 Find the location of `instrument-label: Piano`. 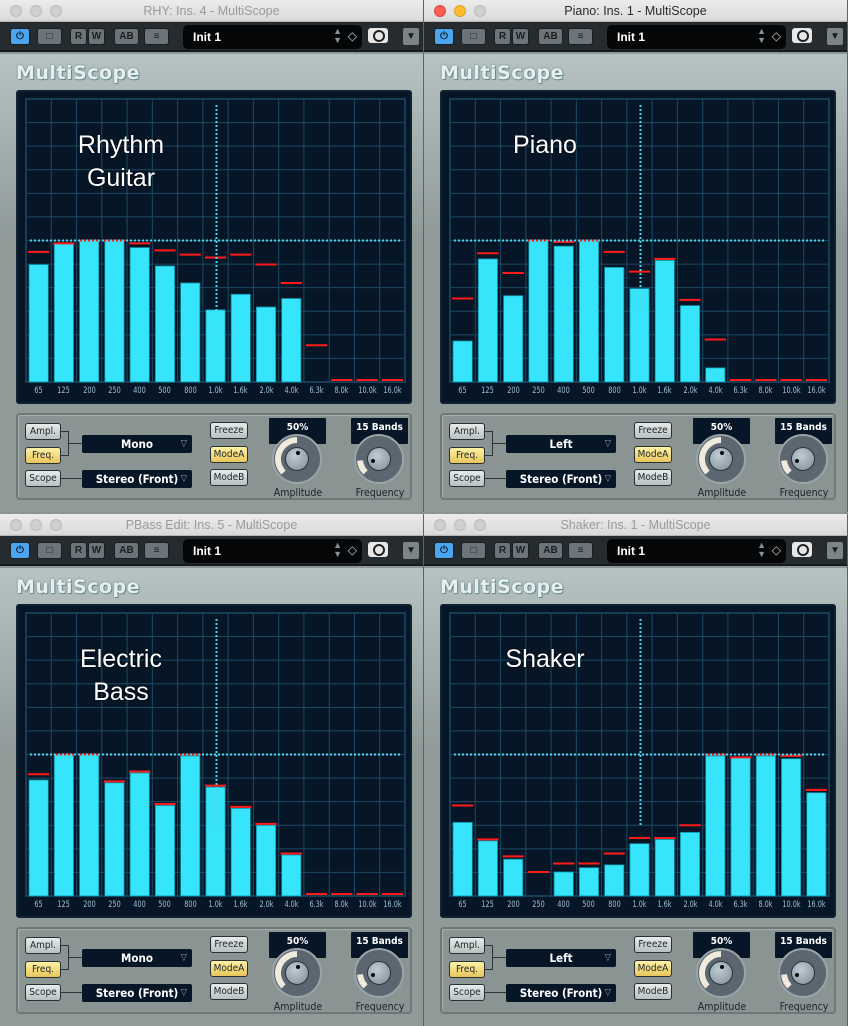

instrument-label: Piano is located at coordinates (545, 145).